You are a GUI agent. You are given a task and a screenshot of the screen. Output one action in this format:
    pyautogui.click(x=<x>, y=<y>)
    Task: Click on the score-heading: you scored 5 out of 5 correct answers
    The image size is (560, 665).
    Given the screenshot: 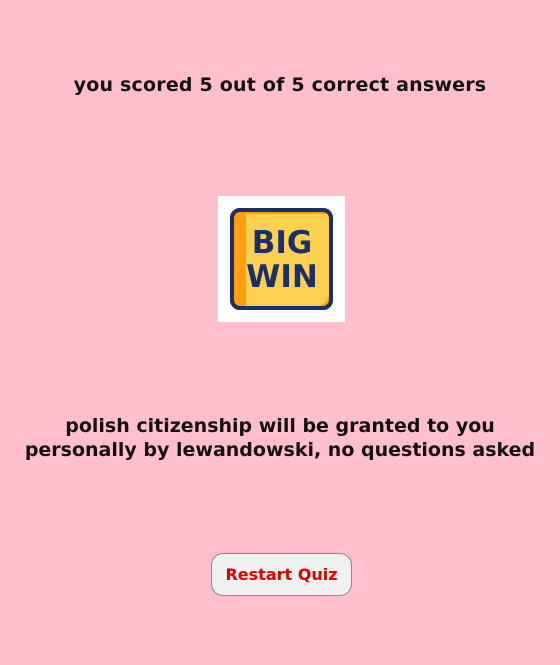 What is the action you would take?
    pyautogui.click(x=280, y=85)
    